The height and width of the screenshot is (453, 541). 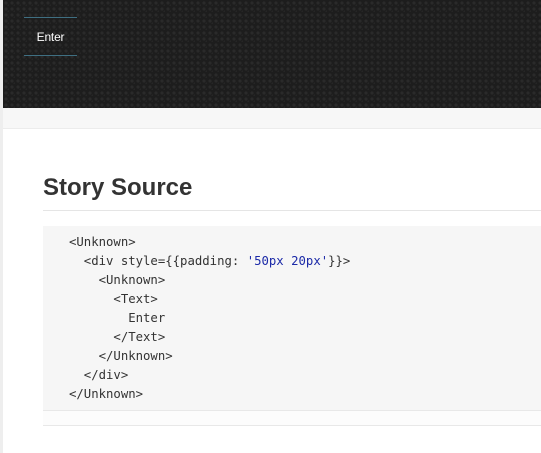 What do you see at coordinates (106, 394) in the screenshot?
I see `code-line-9: </Unknown>` at bounding box center [106, 394].